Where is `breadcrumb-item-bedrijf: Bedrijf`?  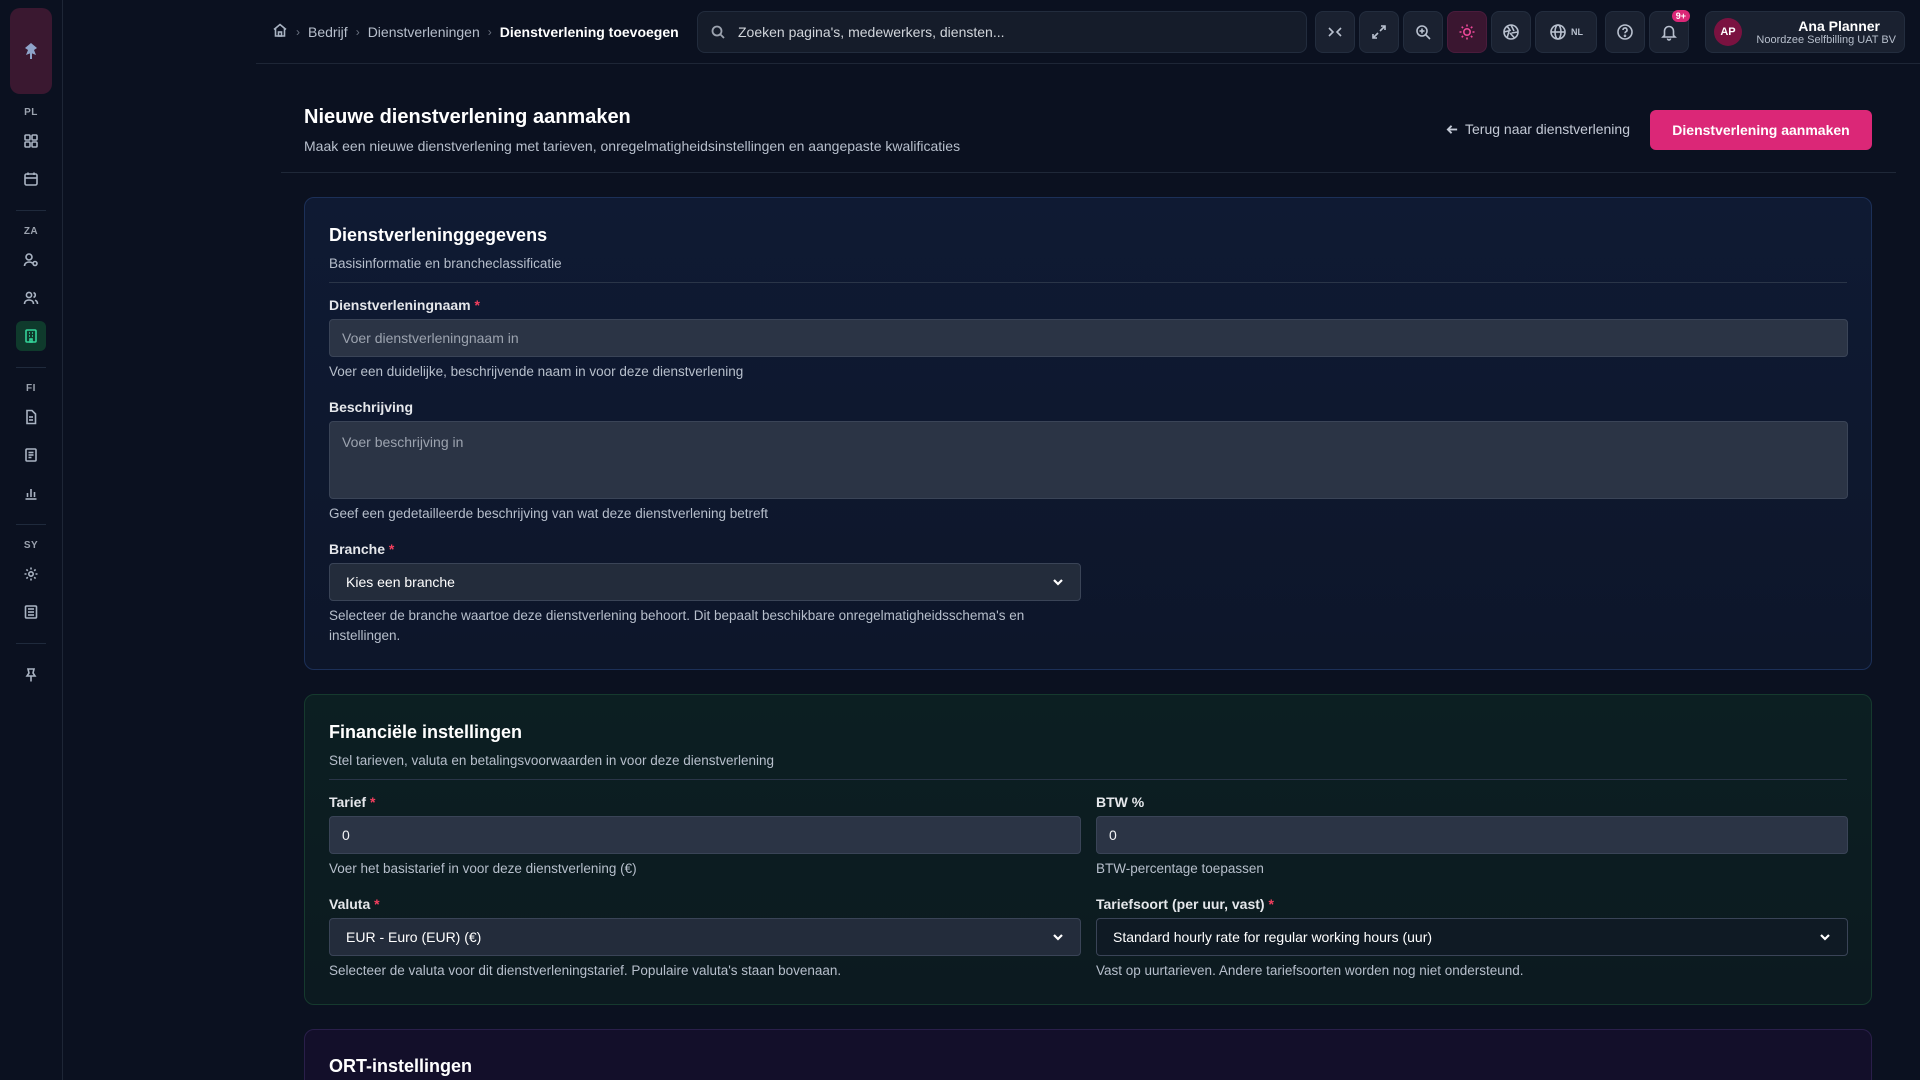
breadcrumb-item-bedrijf: Bedrijf is located at coordinates (328, 32).